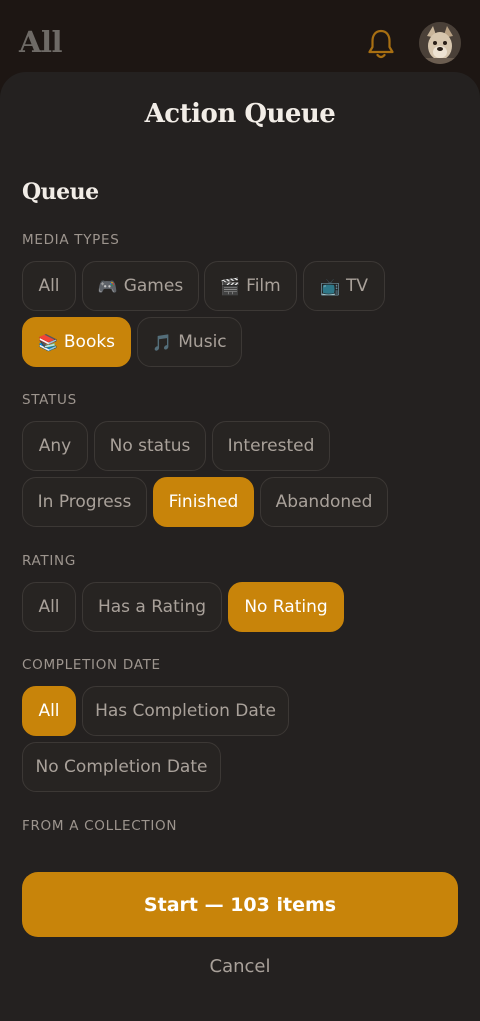 The height and width of the screenshot is (1021, 480). I want to click on chip-label: Games, so click(153, 286).